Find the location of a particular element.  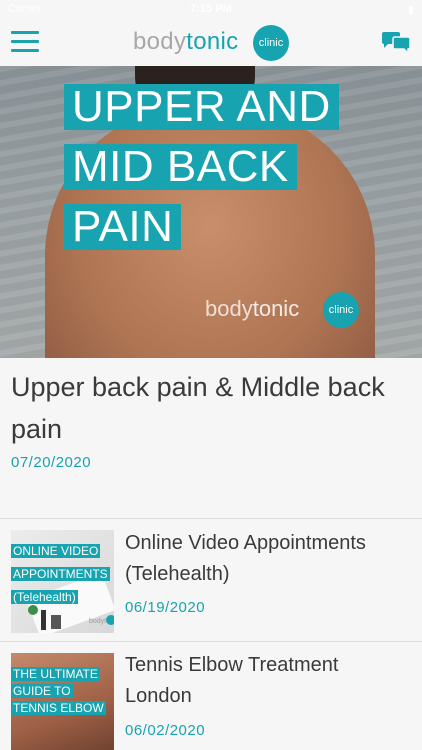

status-bar: Carrier 7:15 PM ▮ is located at coordinates (211, 9).